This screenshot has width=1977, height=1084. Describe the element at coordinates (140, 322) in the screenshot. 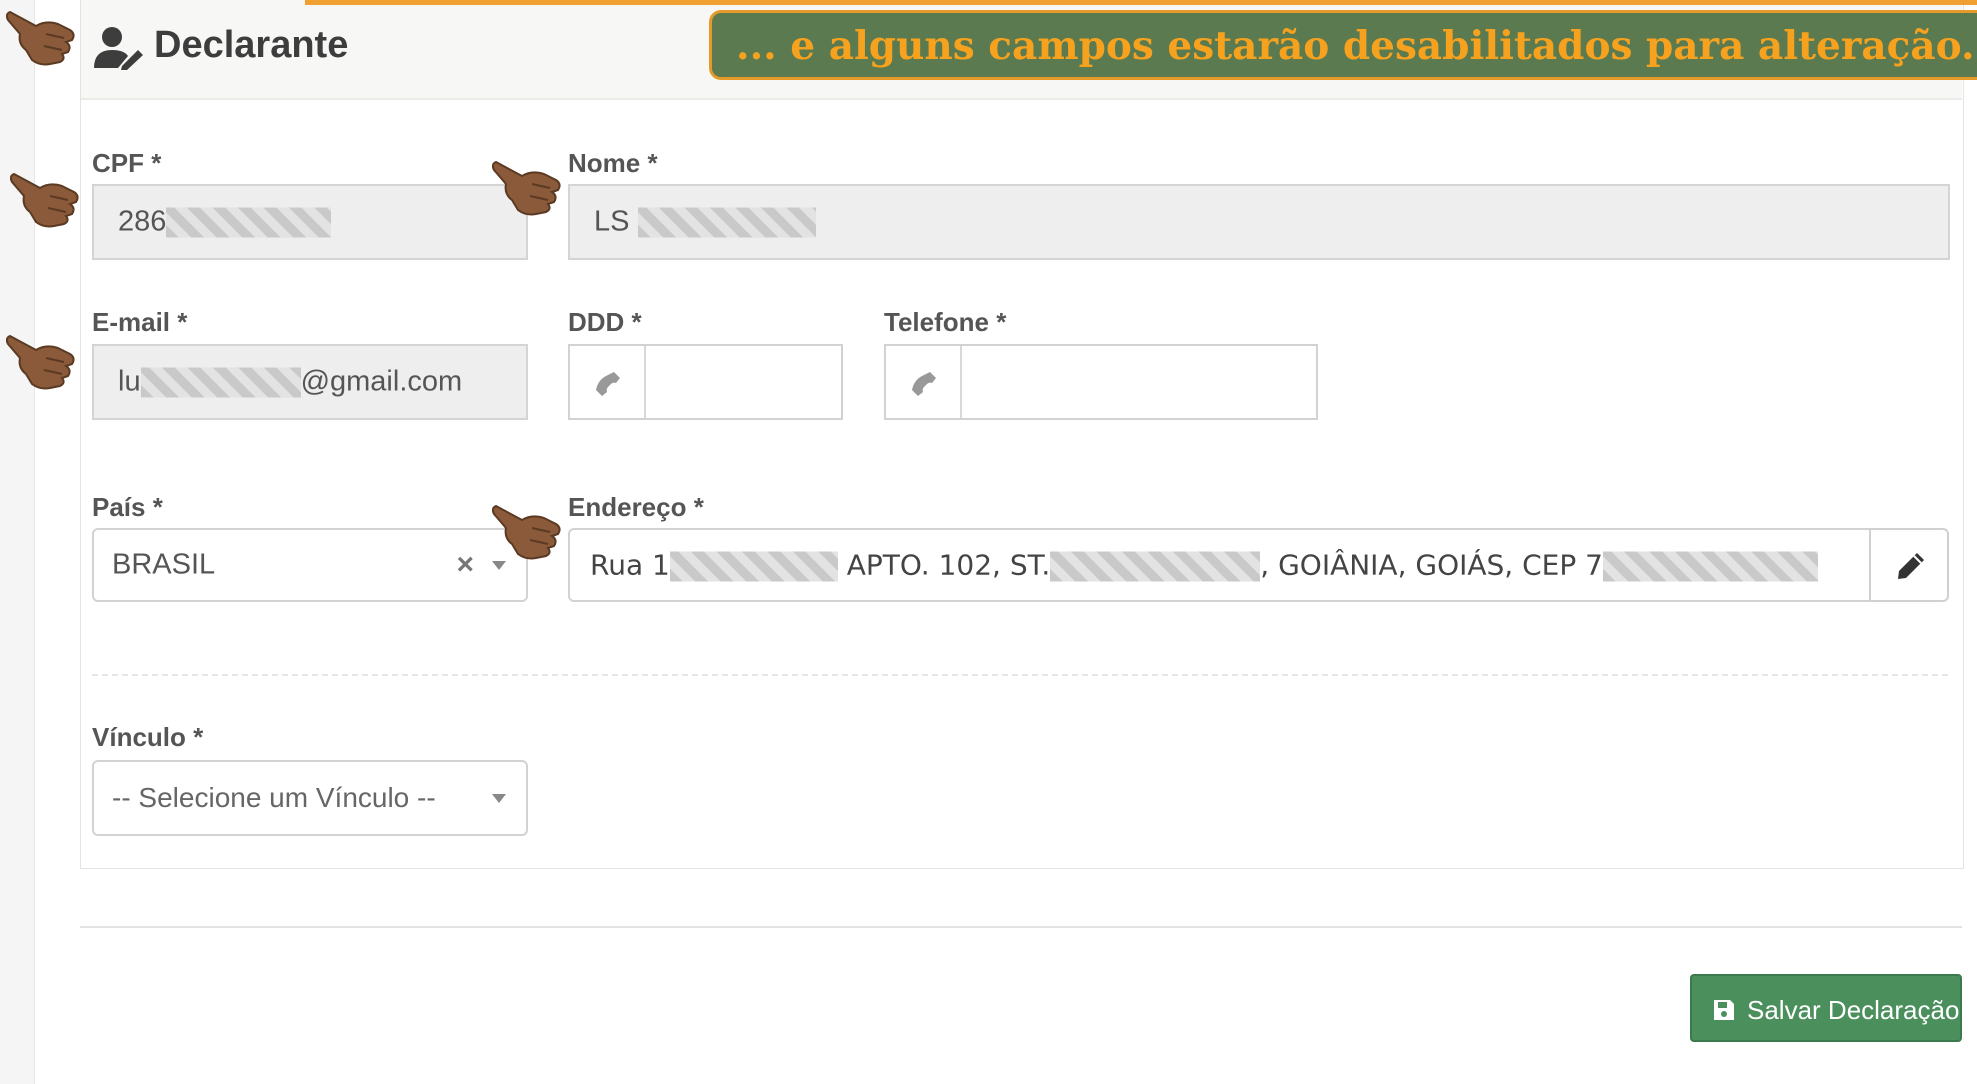

I see `email-label: E-mail *` at that location.